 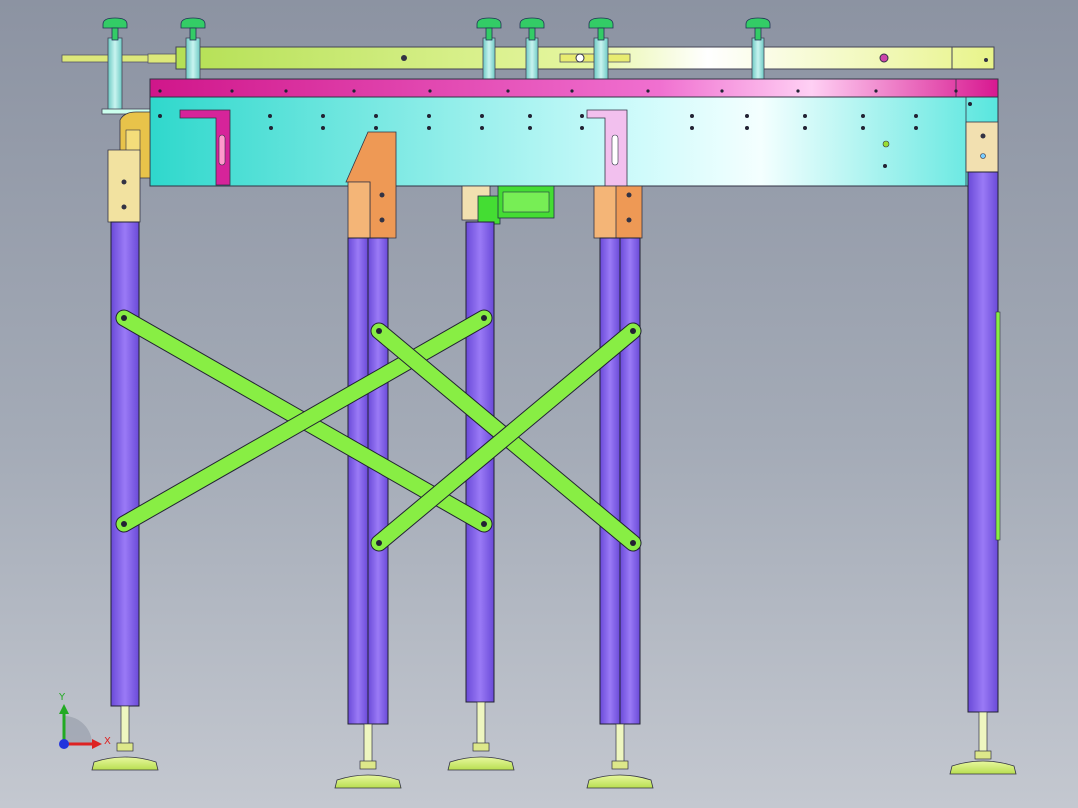 What do you see at coordinates (574, 138) in the screenshot?
I see `cyan-main-frame` at bounding box center [574, 138].